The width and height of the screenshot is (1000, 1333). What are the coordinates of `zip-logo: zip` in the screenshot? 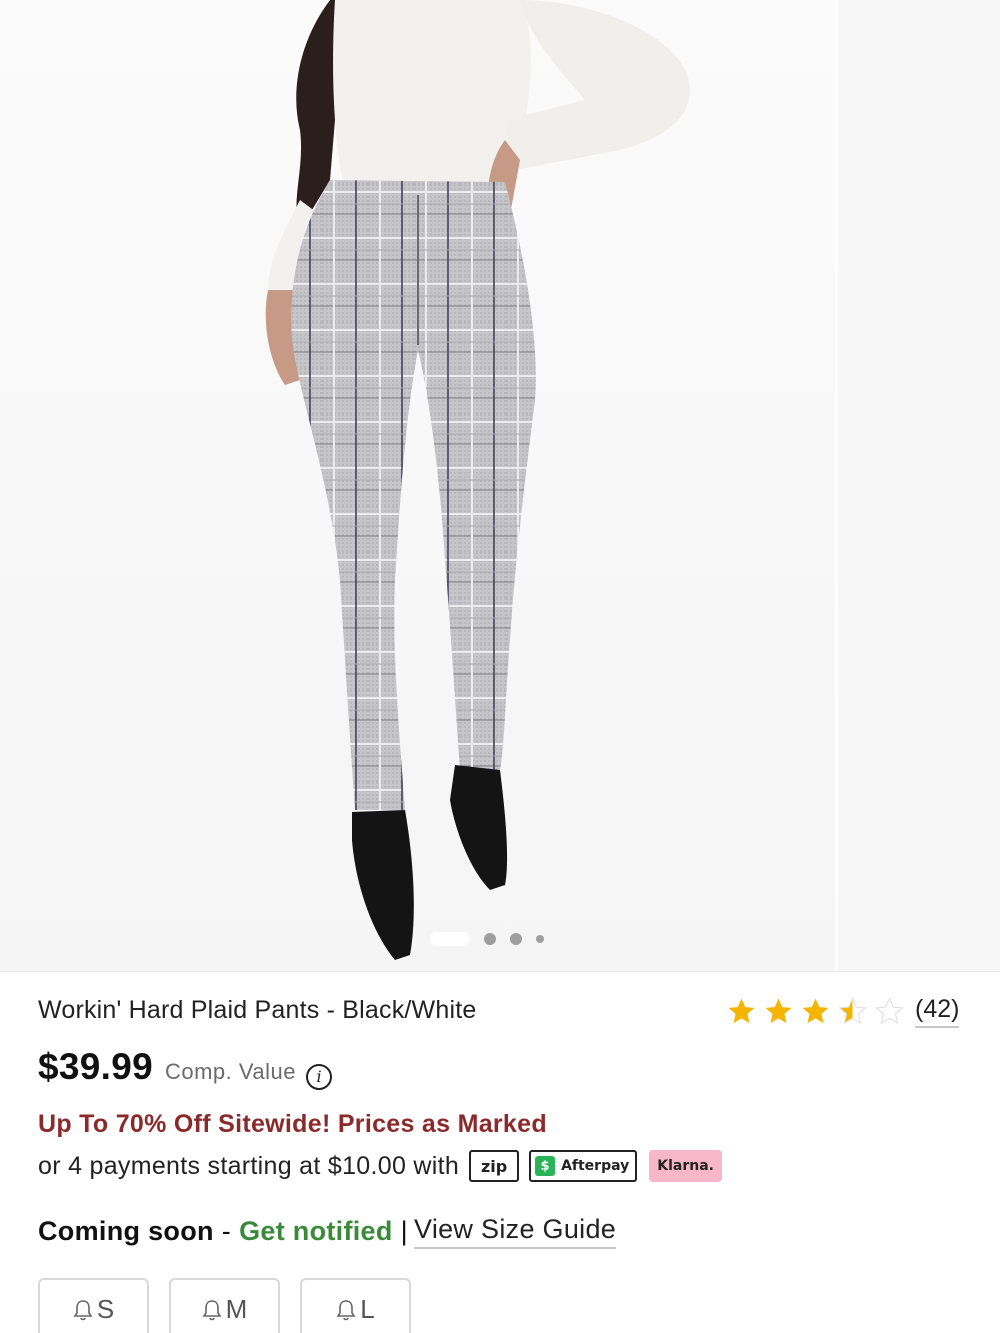 It's located at (494, 1166).